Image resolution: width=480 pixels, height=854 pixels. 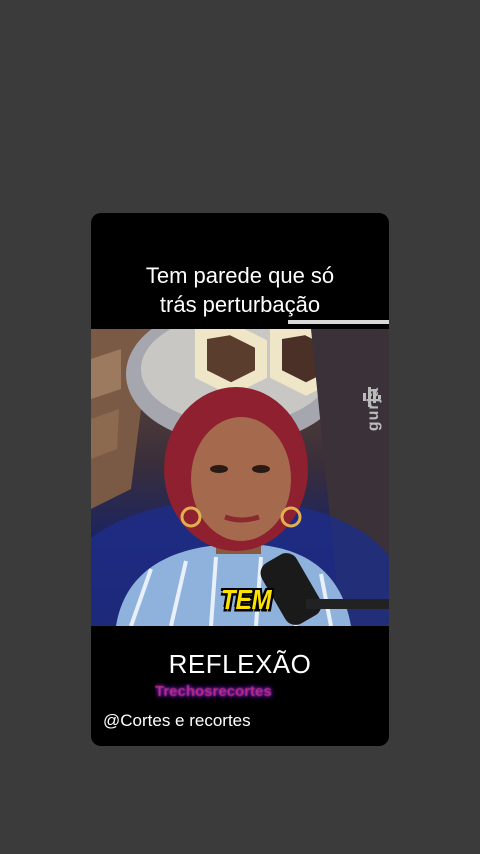 I want to click on author-handle: @Cortes e recortes, so click(x=177, y=721).